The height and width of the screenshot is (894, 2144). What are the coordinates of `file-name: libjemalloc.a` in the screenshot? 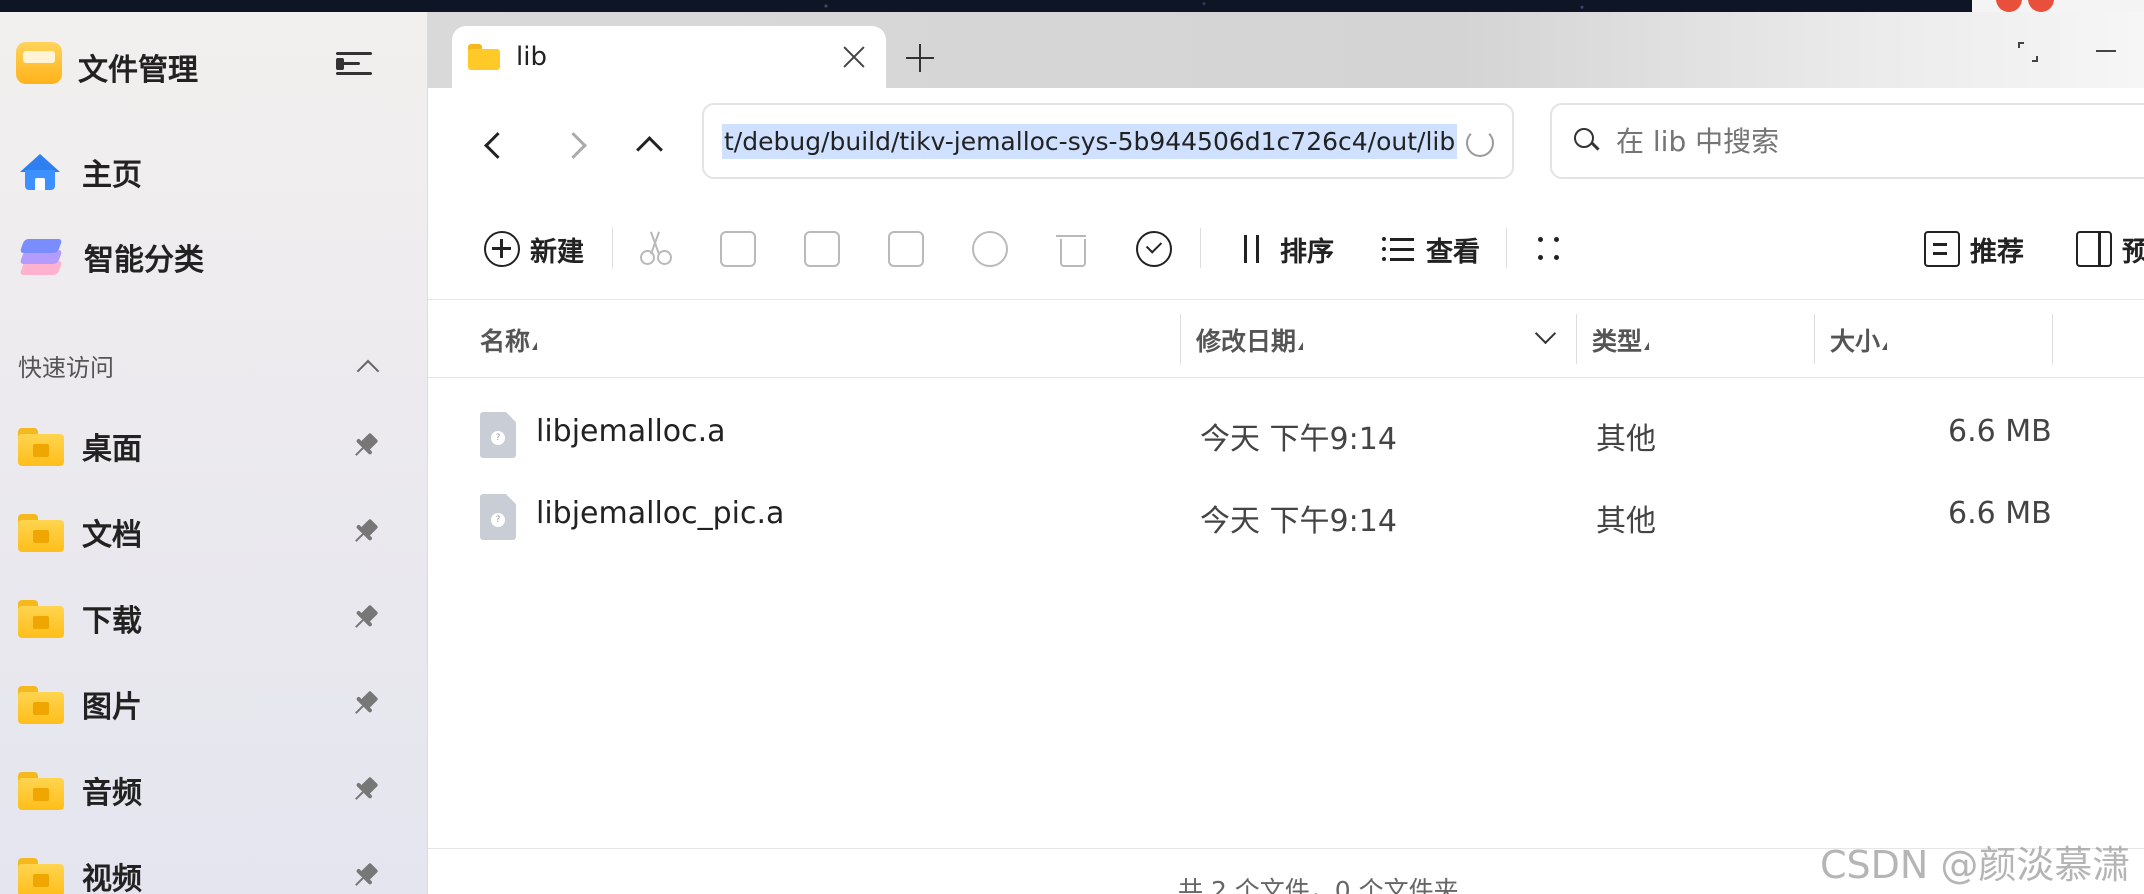 It's located at (631, 431).